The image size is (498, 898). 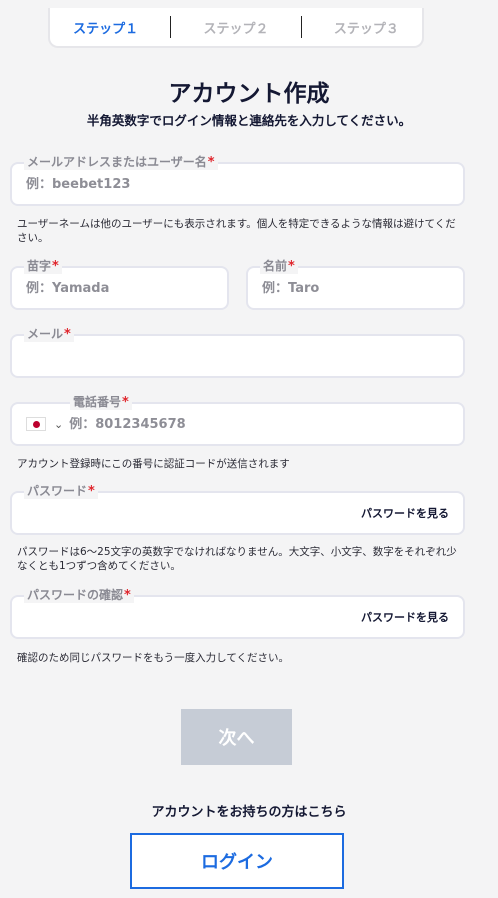 I want to click on username-field-group: メールアドレスまたはユーザー名*, so click(x=237, y=179).